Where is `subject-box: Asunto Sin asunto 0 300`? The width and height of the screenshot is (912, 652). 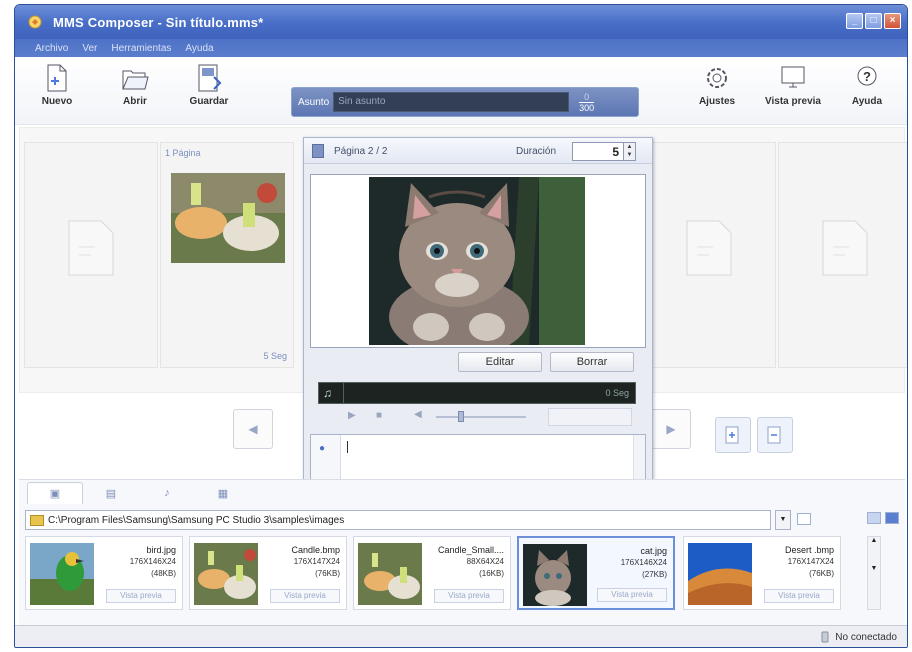 subject-box: Asunto Sin asunto 0 300 is located at coordinates (465, 102).